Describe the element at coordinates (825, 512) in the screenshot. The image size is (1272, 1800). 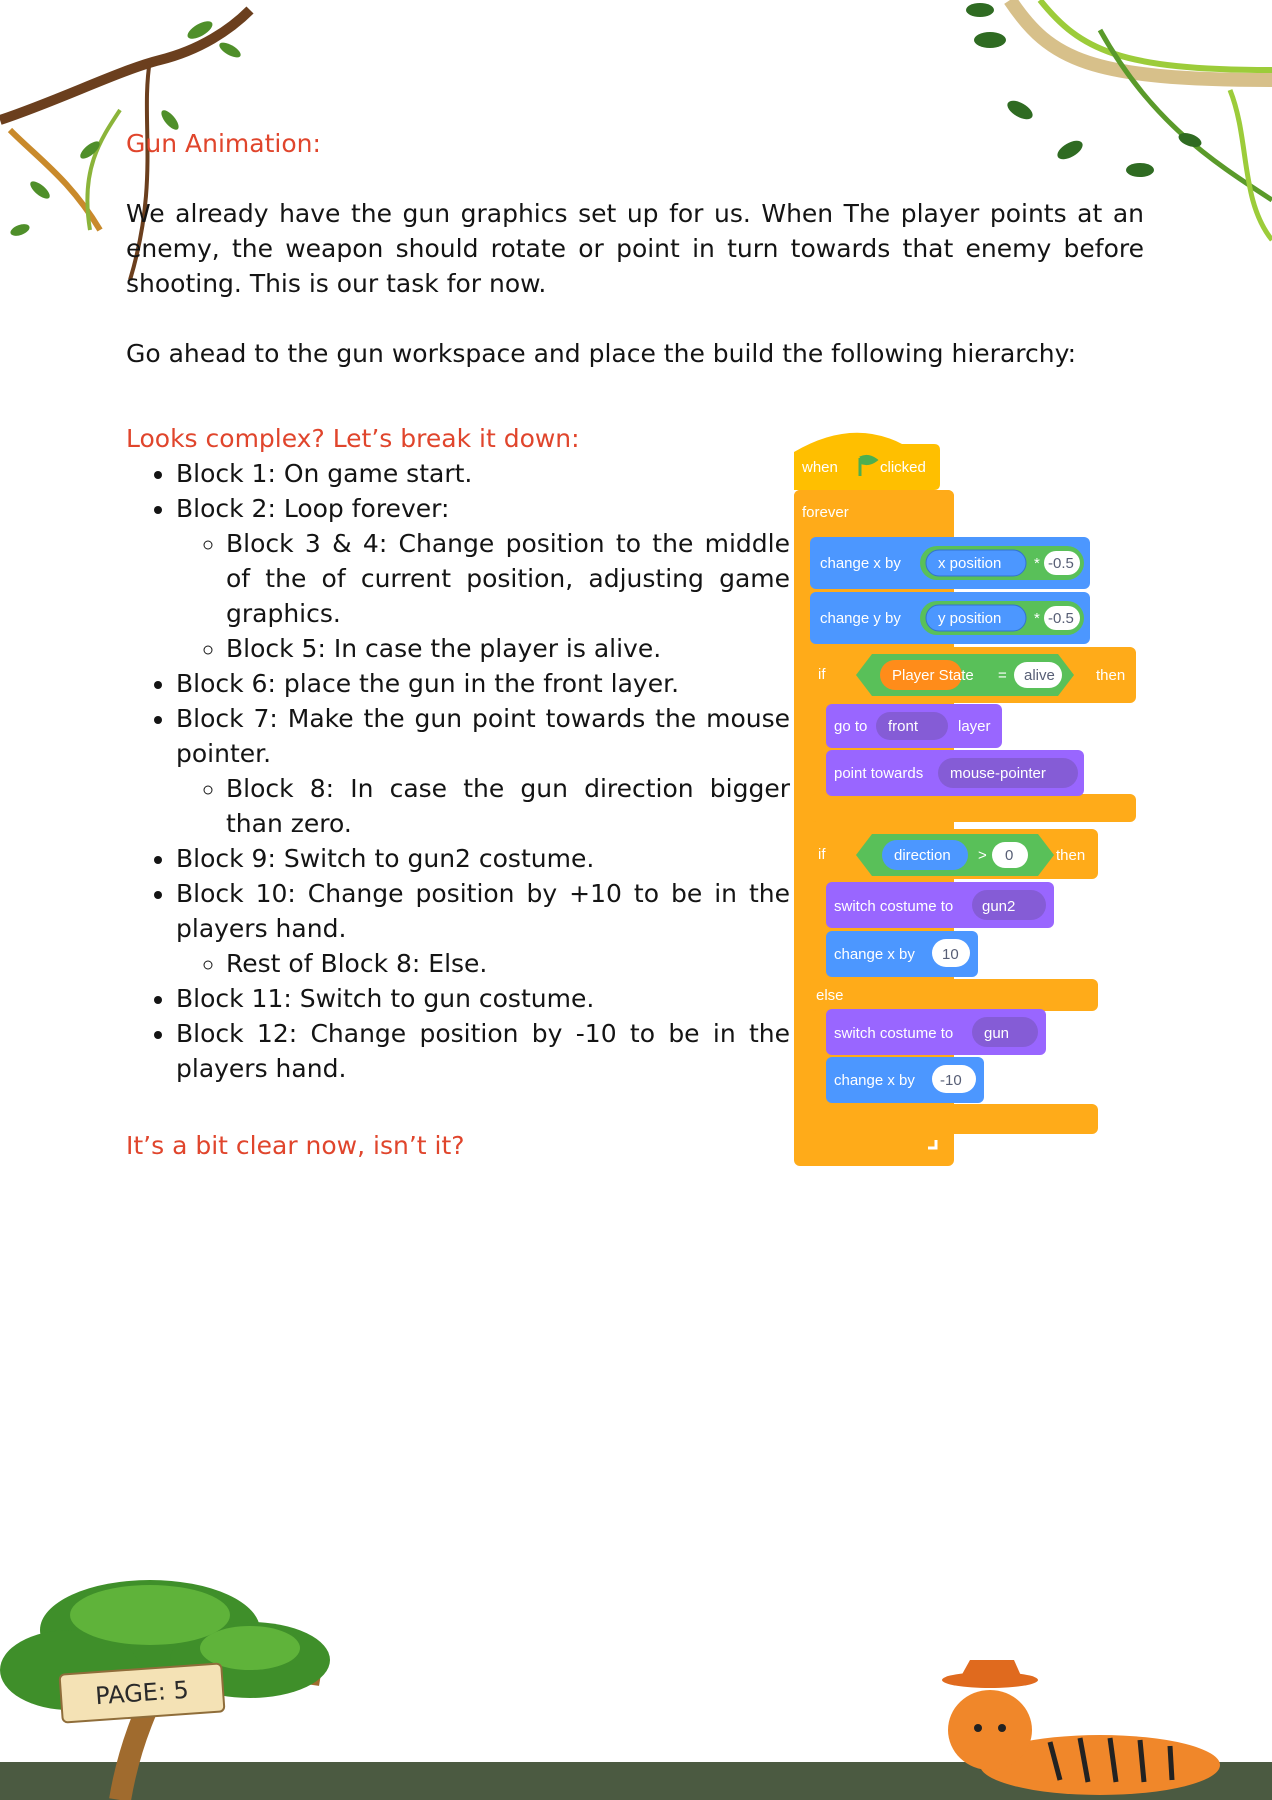
I see `svg-text: forever` at that location.